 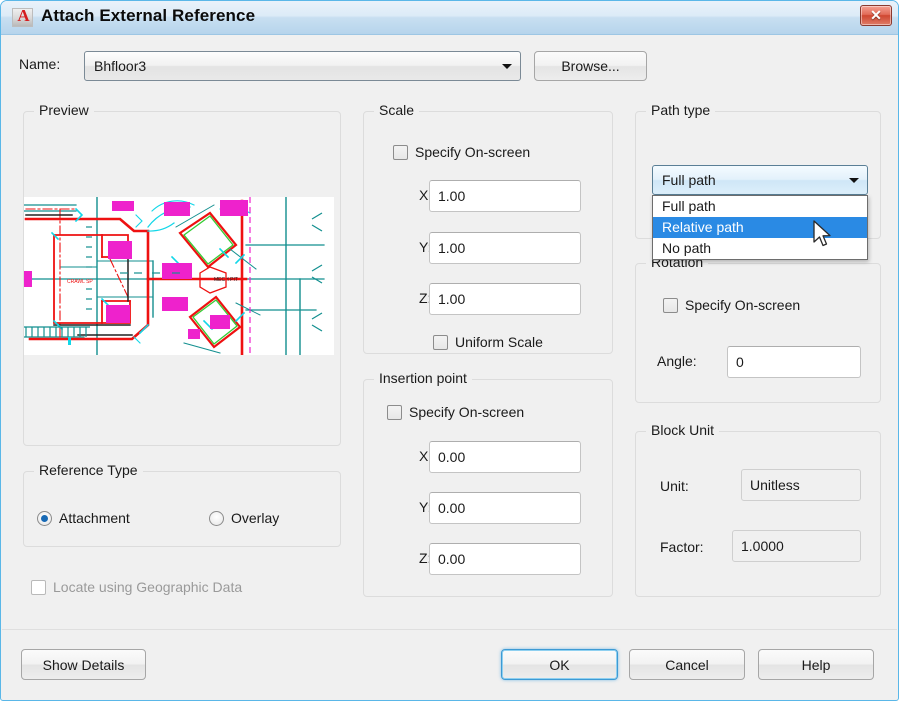 What do you see at coordinates (505, 196) in the screenshot?
I see `scale-x-input: 1.00` at bounding box center [505, 196].